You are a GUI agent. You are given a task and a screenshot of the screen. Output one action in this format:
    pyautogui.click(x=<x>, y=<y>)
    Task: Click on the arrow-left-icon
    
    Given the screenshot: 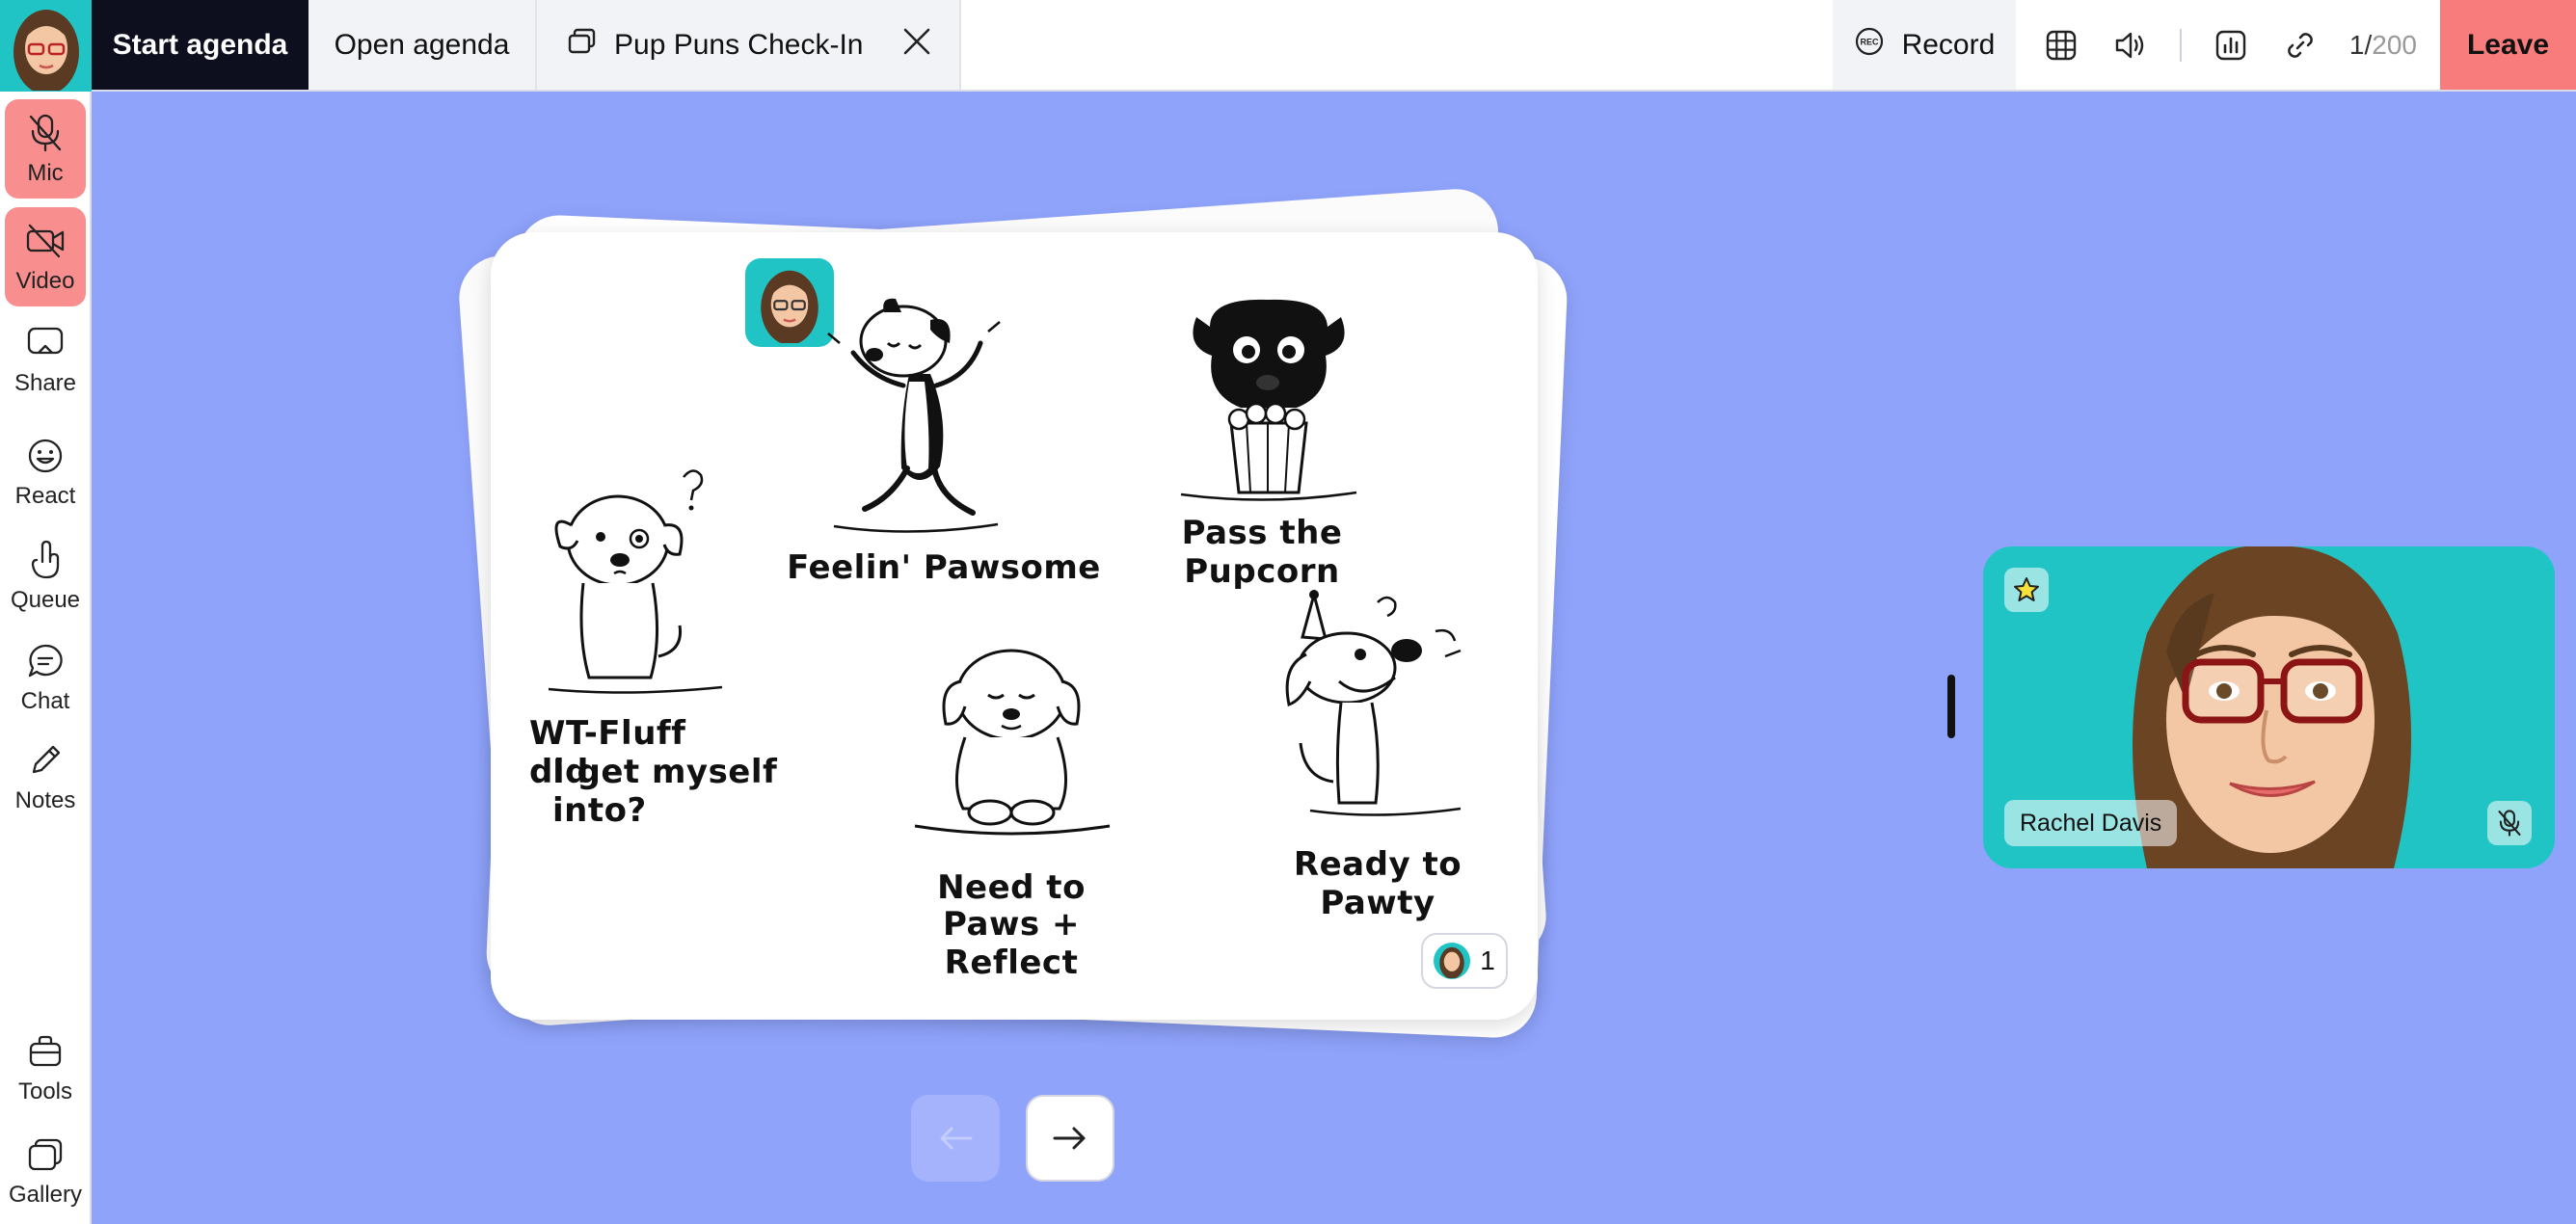 What is the action you would take?
    pyautogui.click(x=957, y=1139)
    